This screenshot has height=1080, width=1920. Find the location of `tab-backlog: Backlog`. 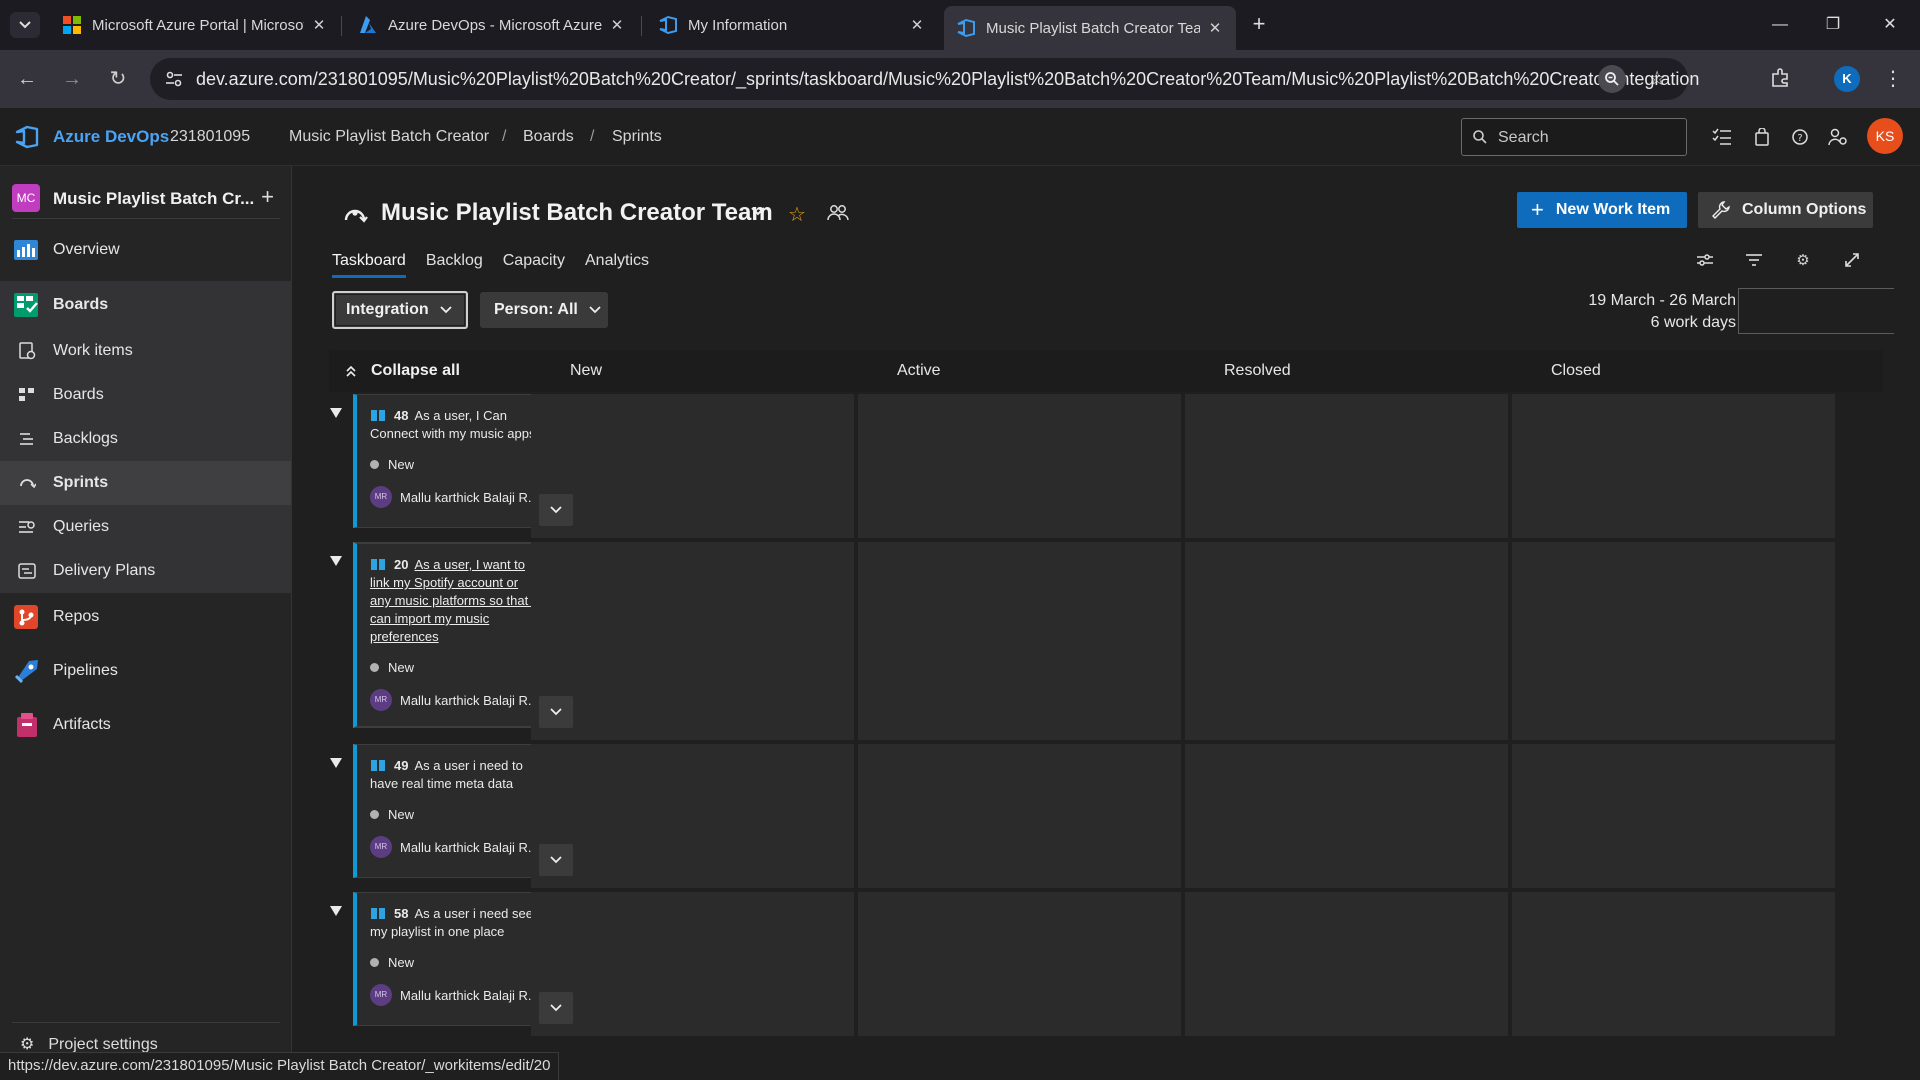

tab-backlog: Backlog is located at coordinates (454, 265).